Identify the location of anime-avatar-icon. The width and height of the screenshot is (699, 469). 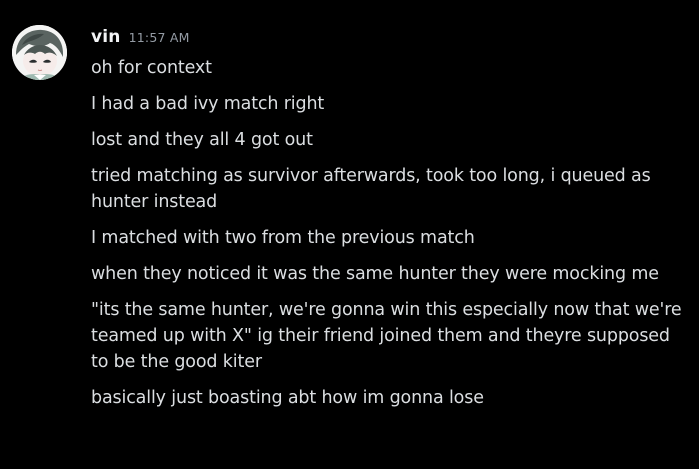
(39, 52).